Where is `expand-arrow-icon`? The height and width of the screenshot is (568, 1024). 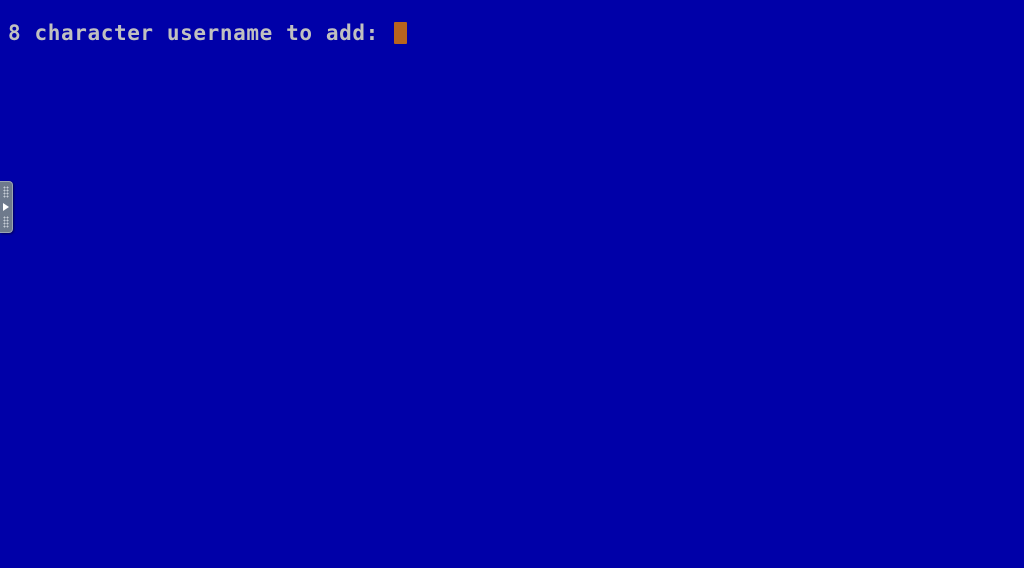
expand-arrow-icon is located at coordinates (6, 207).